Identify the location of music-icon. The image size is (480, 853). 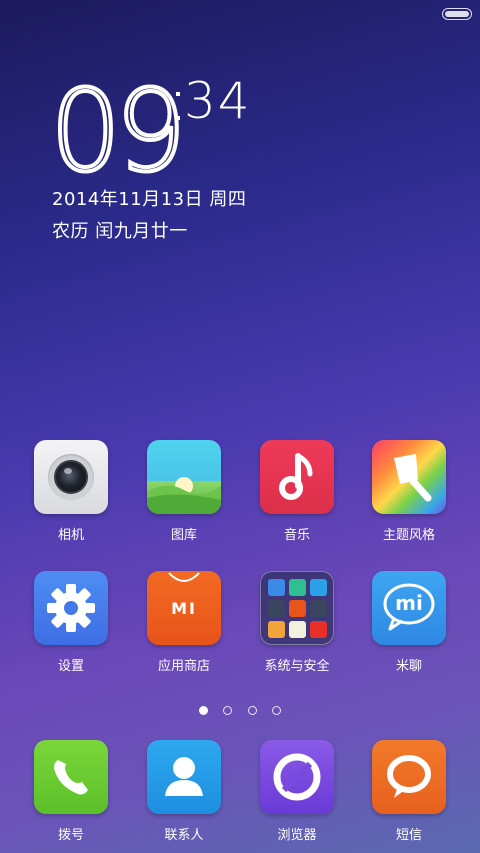
(297, 477).